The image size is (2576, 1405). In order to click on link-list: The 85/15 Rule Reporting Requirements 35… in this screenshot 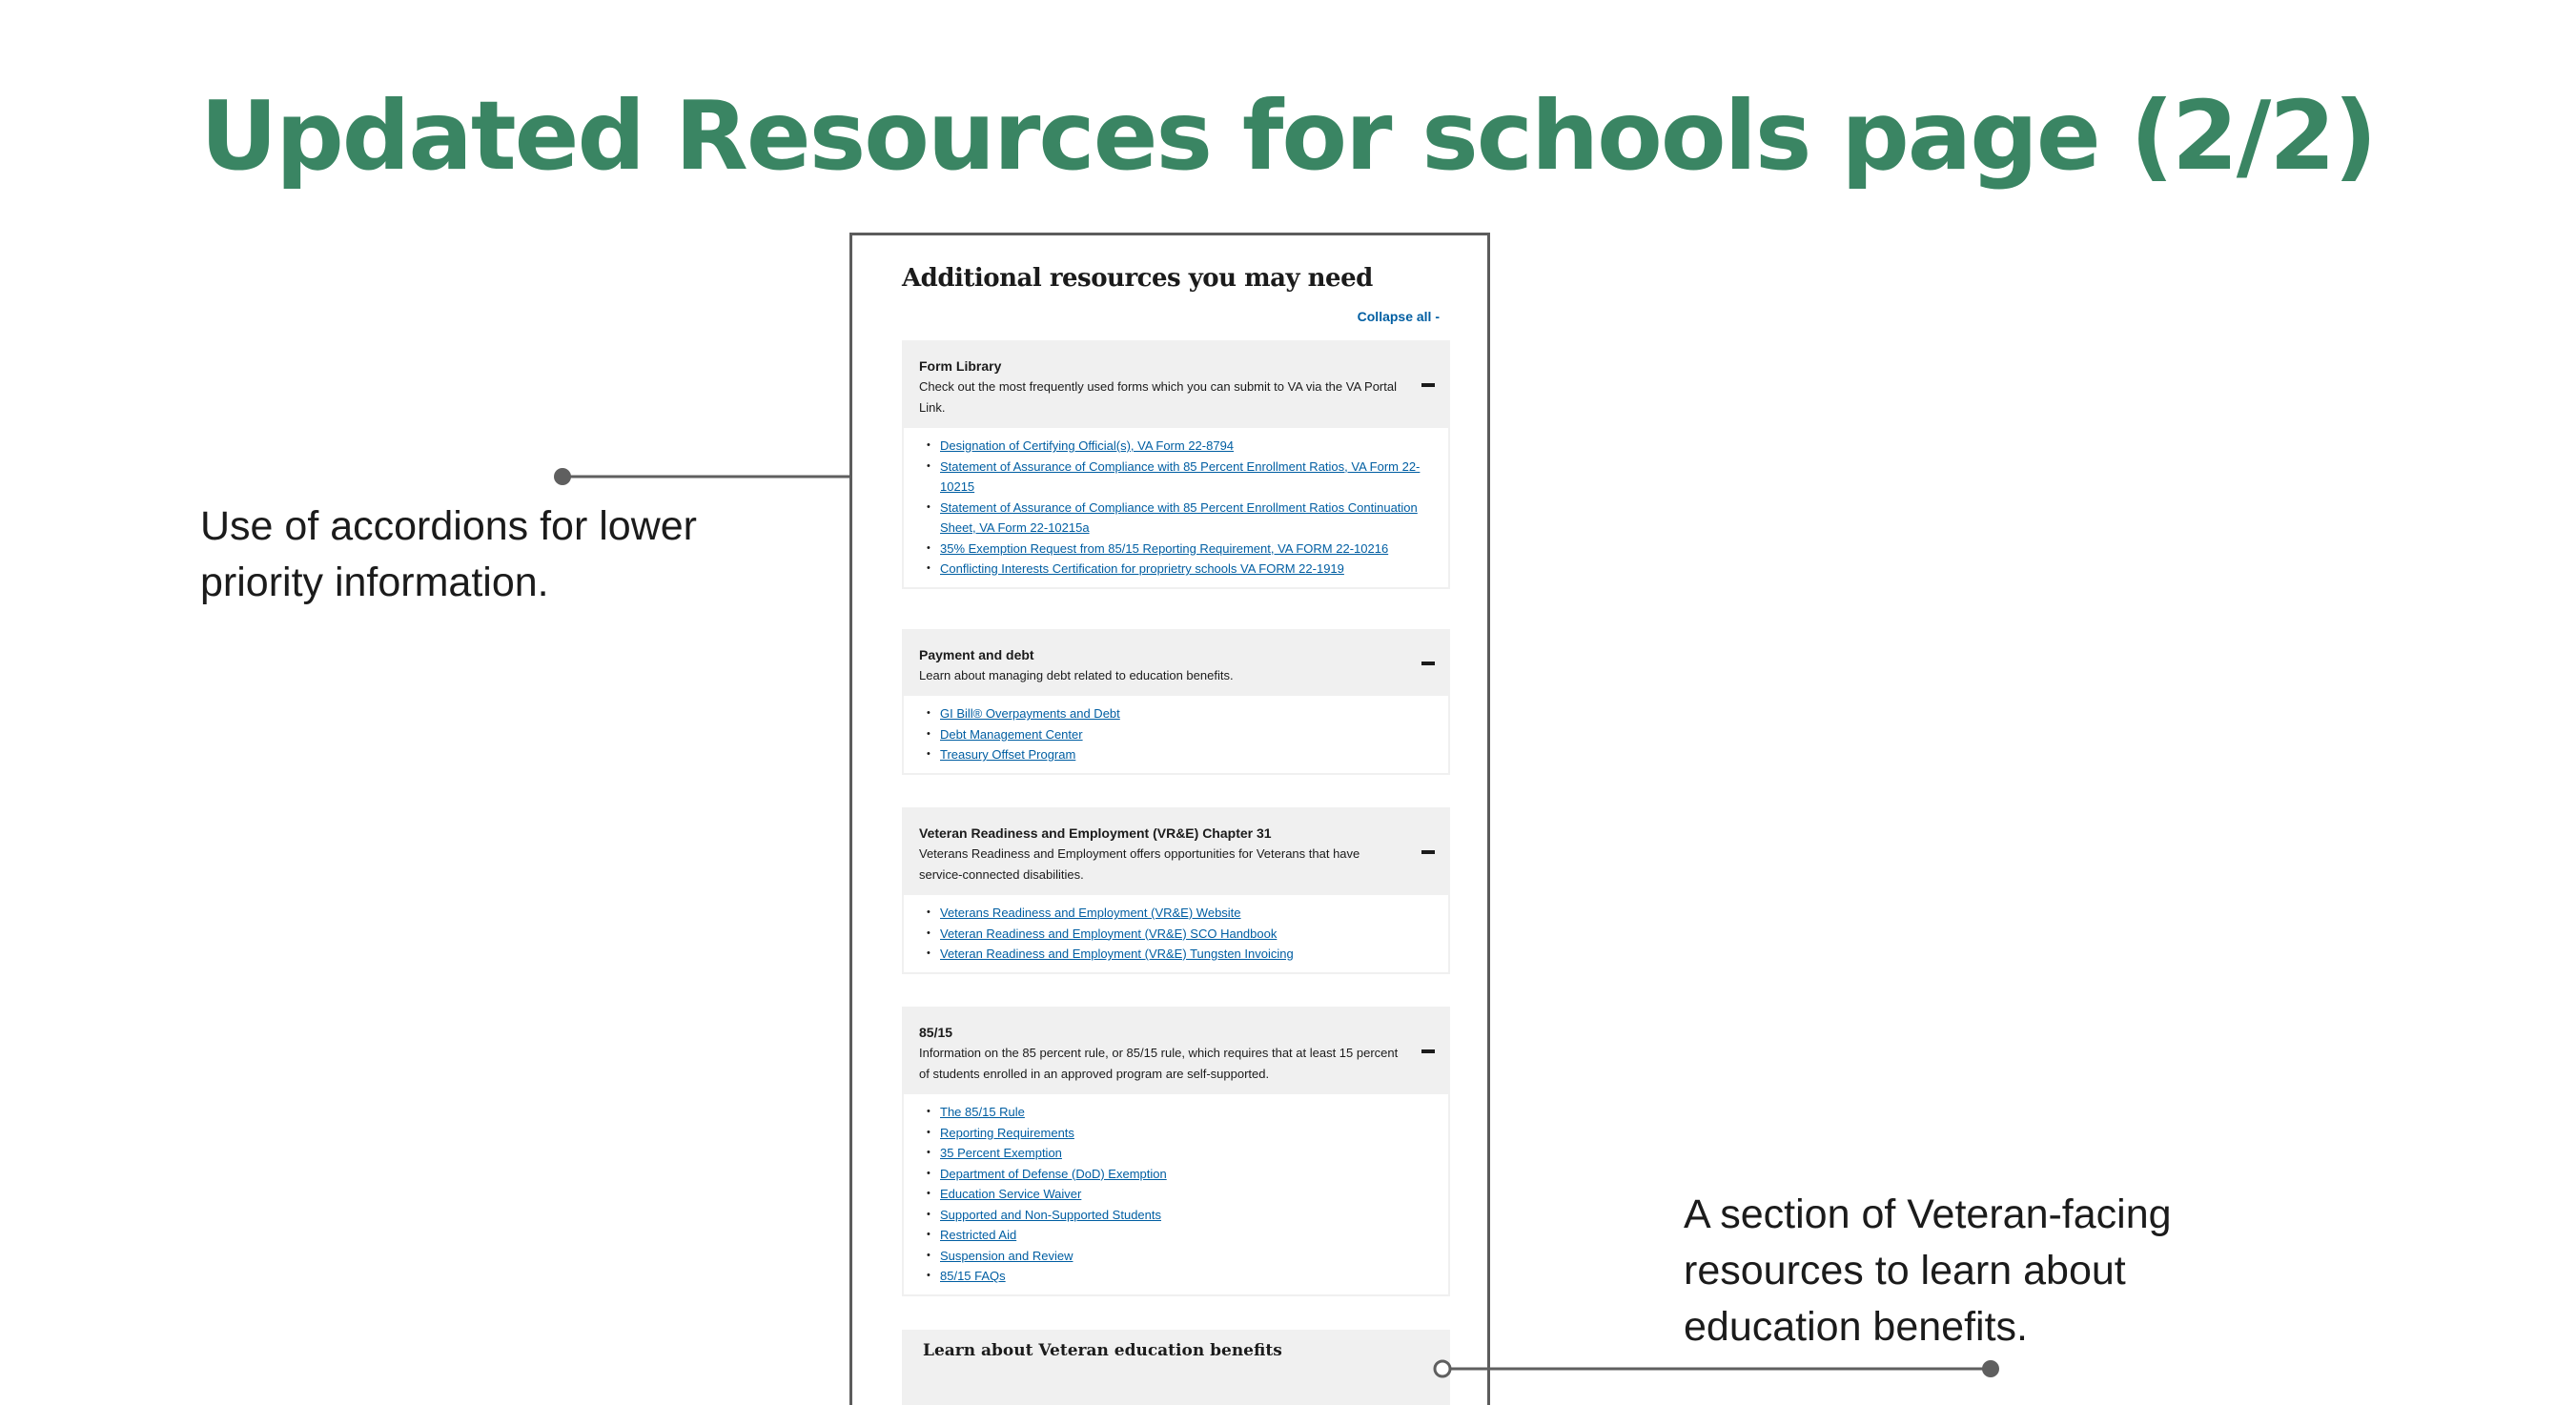, I will do `click(1179, 1194)`.